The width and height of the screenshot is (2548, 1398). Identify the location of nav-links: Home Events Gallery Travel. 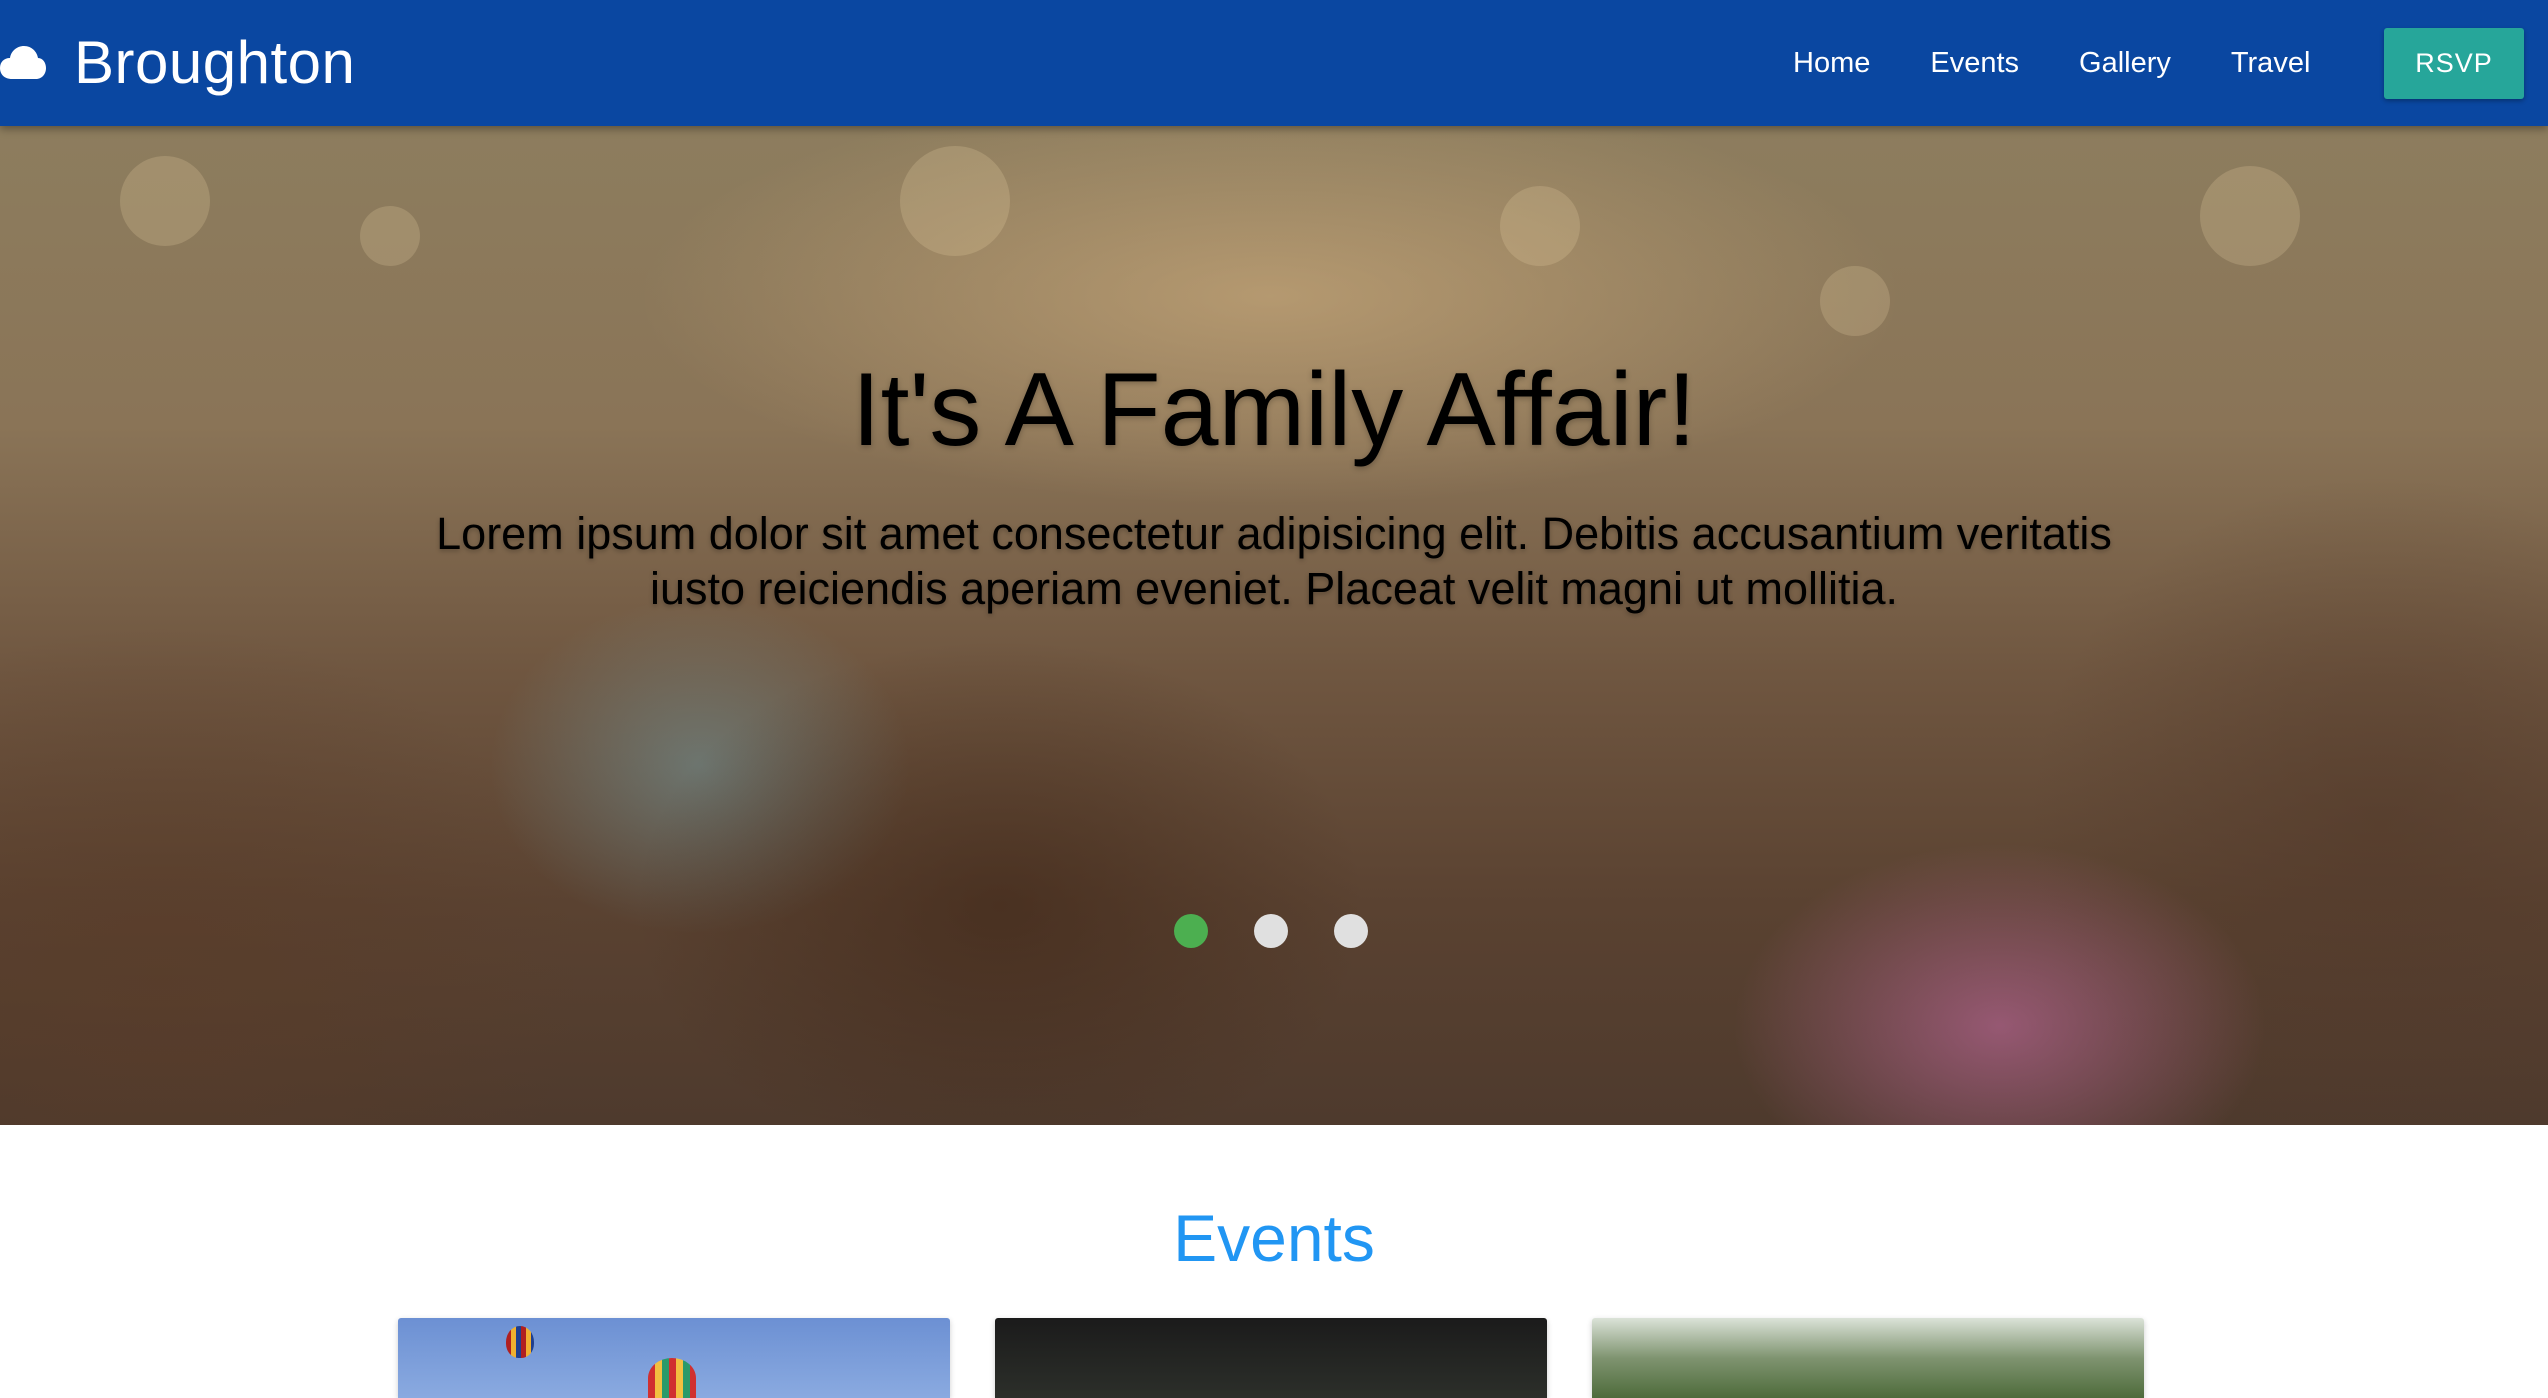
(2081, 63).